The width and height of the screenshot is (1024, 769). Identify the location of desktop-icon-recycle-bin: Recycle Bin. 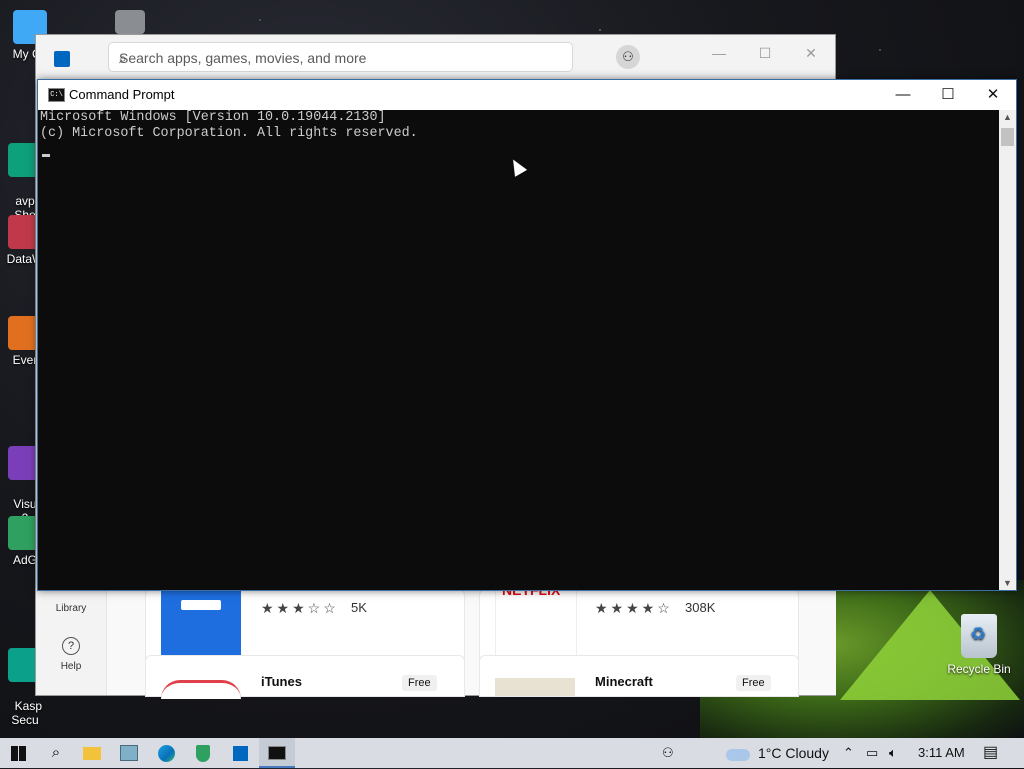
(979, 645).